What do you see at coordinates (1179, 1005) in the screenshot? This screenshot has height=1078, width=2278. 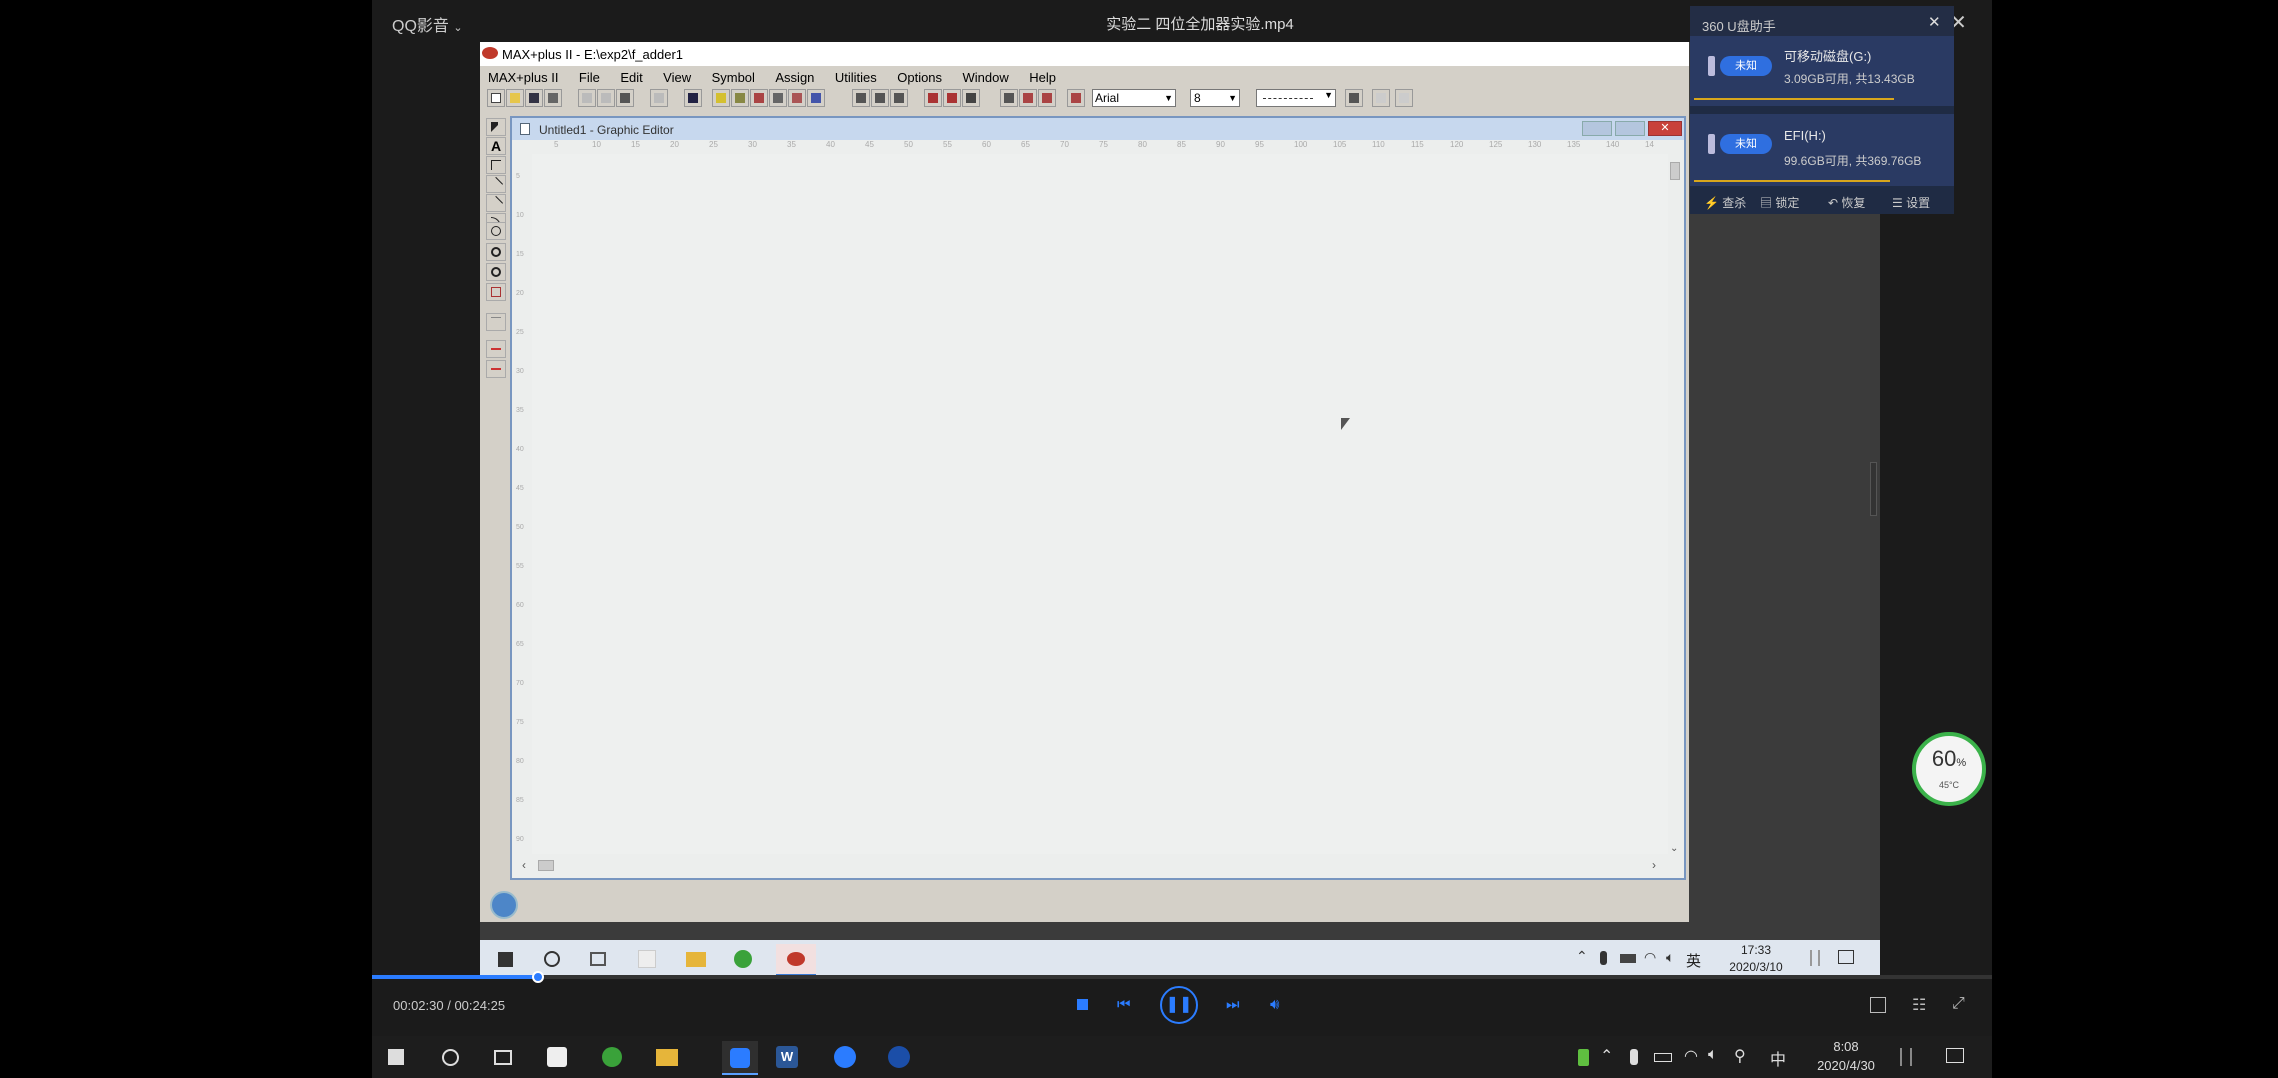 I see `pause-button: ❚❚` at bounding box center [1179, 1005].